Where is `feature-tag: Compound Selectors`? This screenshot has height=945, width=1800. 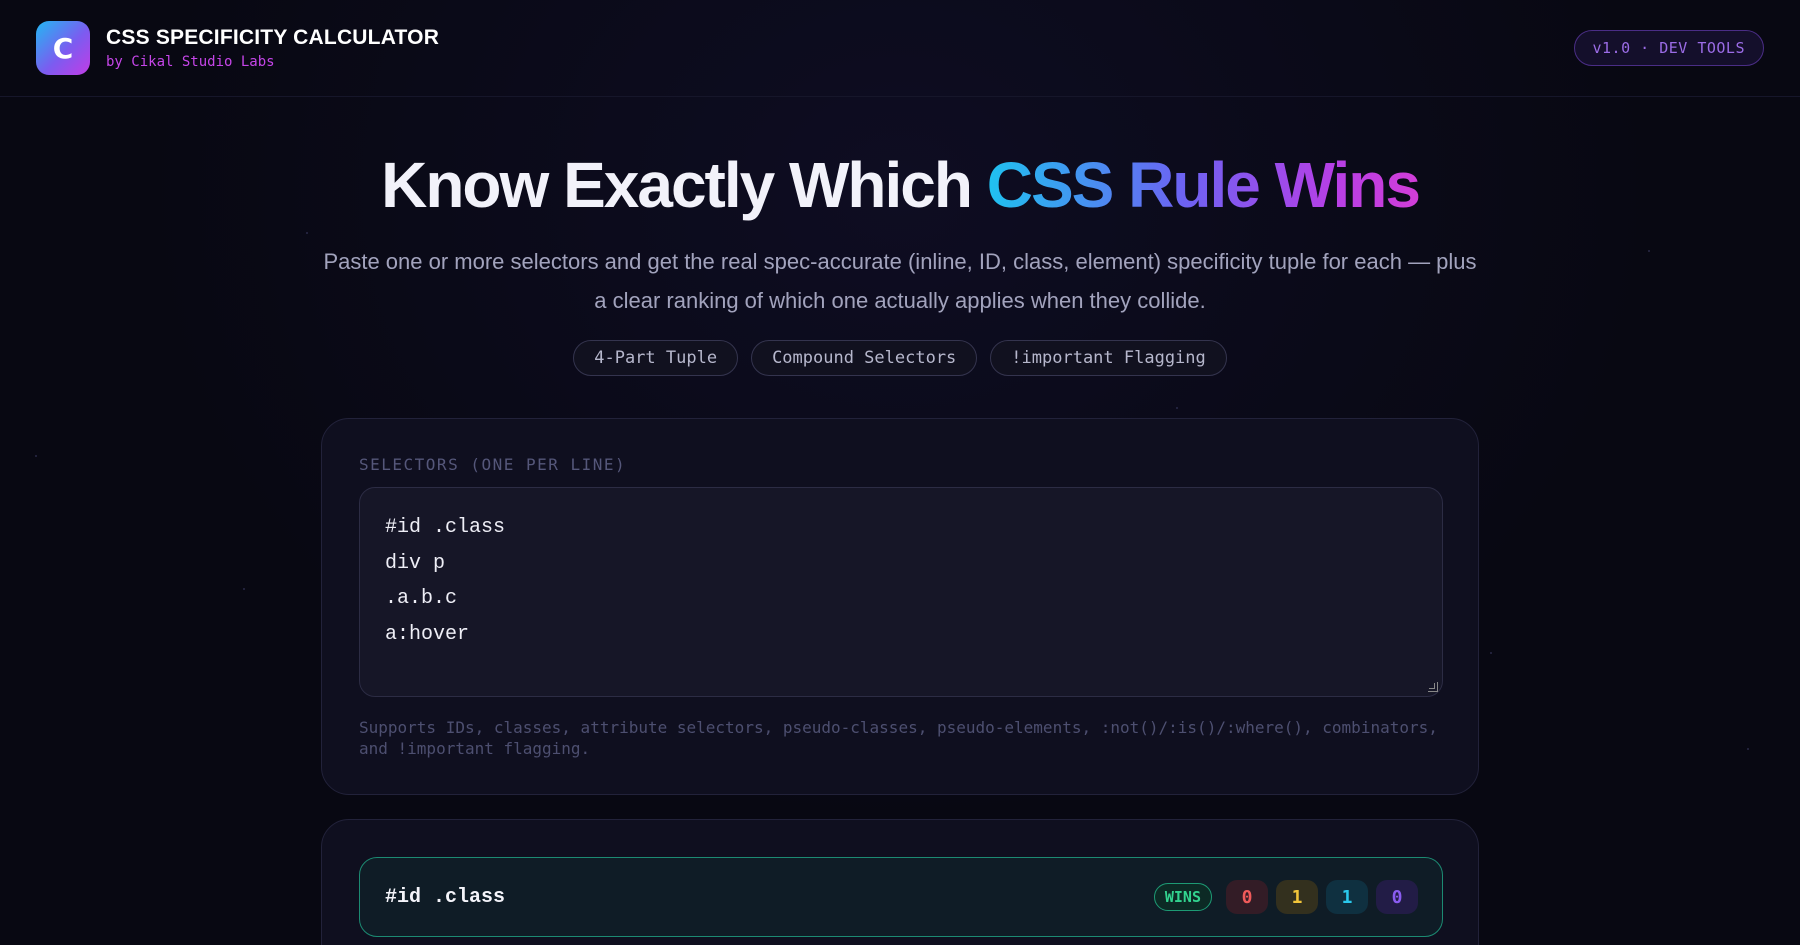
feature-tag: Compound Selectors is located at coordinates (864, 358).